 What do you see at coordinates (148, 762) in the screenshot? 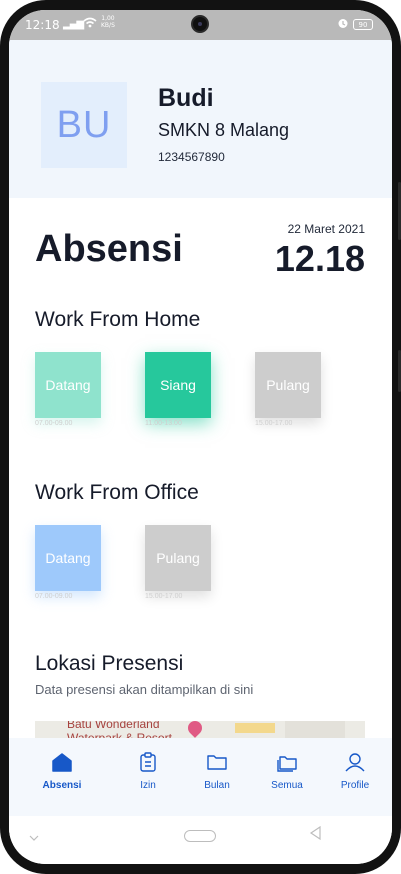
I see `clipboard-icon` at bounding box center [148, 762].